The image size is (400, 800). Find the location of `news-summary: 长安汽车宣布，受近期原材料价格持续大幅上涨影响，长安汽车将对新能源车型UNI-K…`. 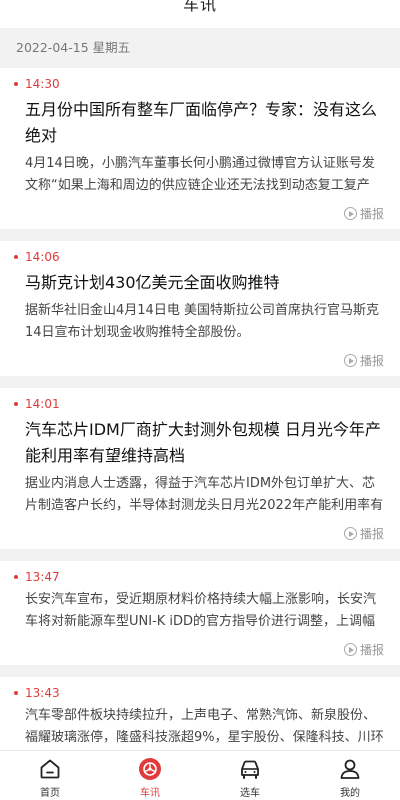

news-summary: 长安汽车宣布，受近期原材料价格持续大幅上涨影响，长安汽车将对新能源车型UNI-K… is located at coordinates (204, 611).